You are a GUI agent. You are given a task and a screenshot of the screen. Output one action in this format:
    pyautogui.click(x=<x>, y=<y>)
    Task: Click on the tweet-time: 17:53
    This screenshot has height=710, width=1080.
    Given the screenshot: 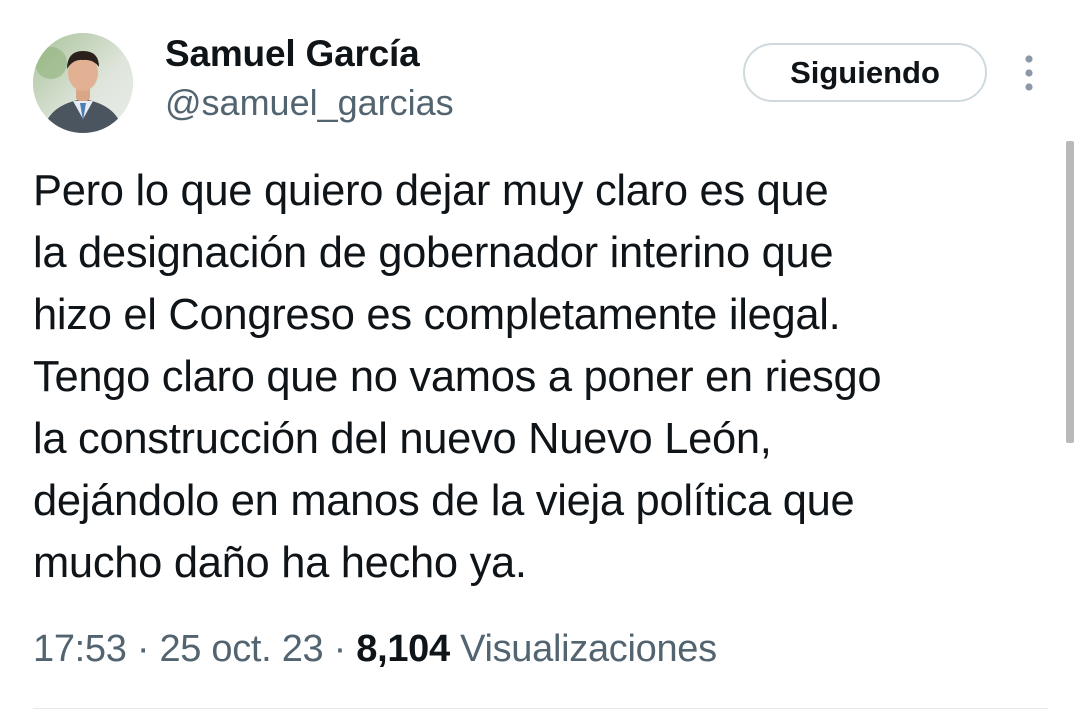 What is the action you would take?
    pyautogui.click(x=80, y=649)
    